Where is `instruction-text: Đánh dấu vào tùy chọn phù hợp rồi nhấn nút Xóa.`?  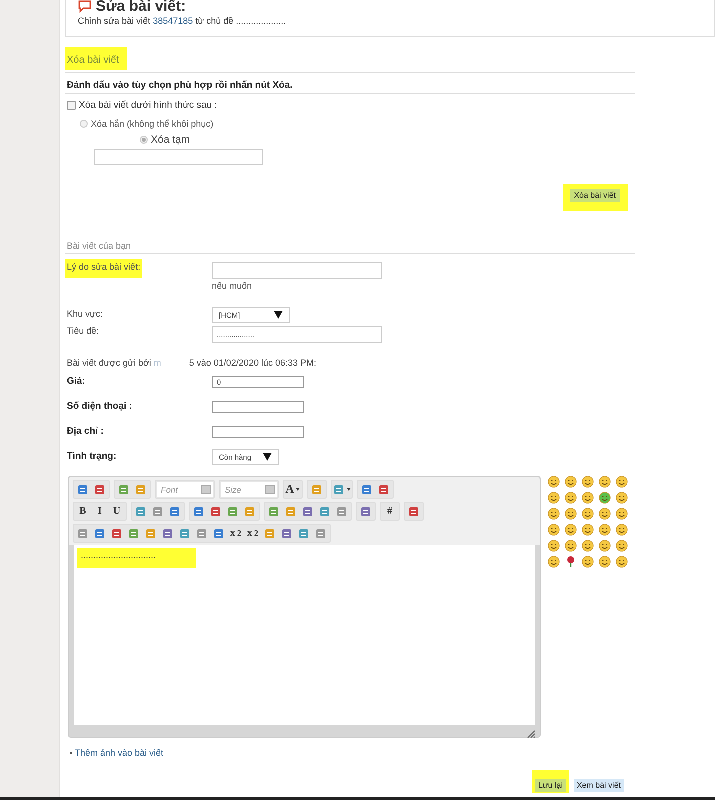
instruction-text: Đánh dấu vào tùy chọn phù hợp rồi nhấn nút Xóa. is located at coordinates (350, 83).